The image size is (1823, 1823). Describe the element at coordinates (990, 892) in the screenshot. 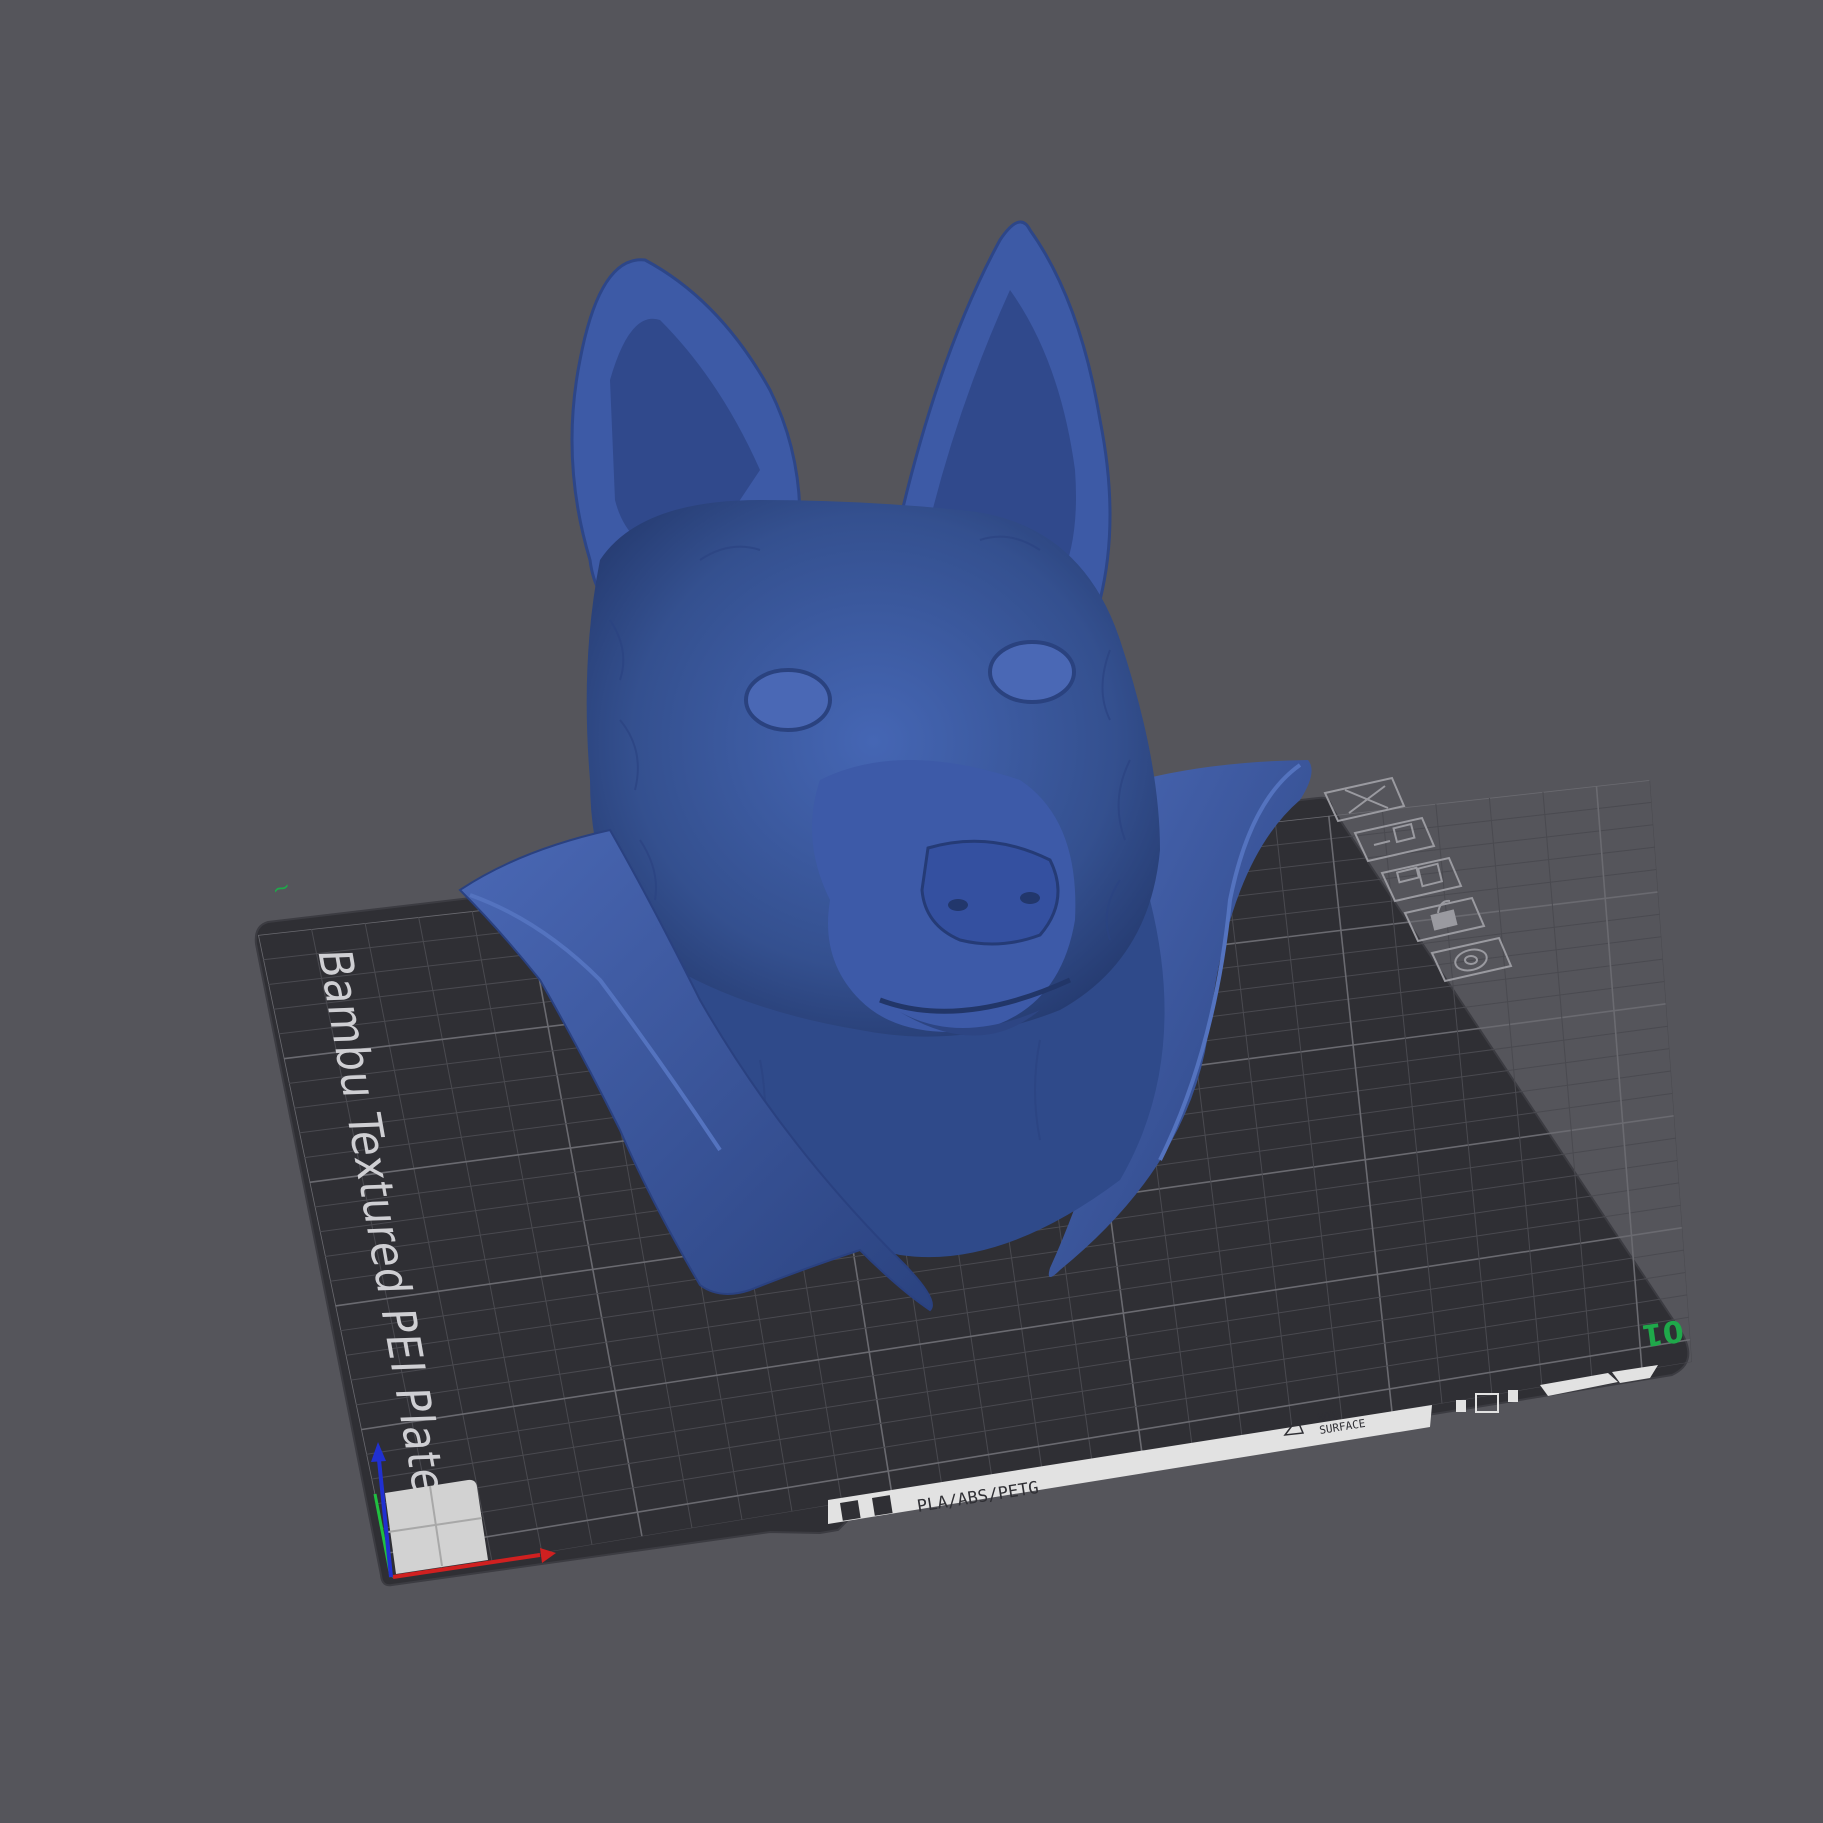

I see `nose` at that location.